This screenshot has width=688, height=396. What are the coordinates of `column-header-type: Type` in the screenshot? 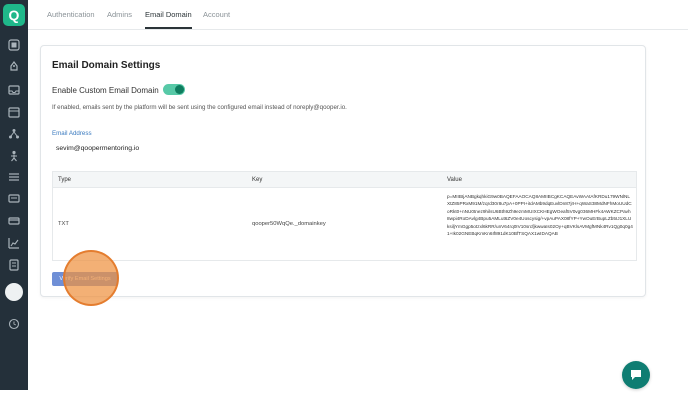 It's located at (65, 180).